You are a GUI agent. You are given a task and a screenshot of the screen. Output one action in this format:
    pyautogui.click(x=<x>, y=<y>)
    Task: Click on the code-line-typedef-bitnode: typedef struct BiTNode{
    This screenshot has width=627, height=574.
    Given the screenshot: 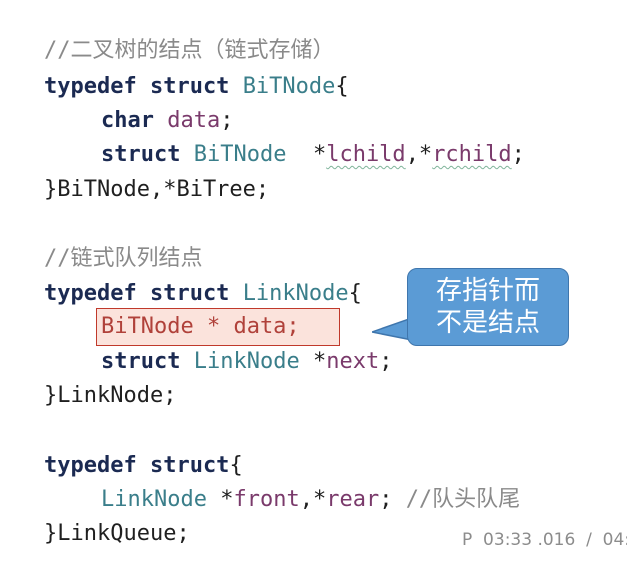 What is the action you would take?
    pyautogui.click(x=196, y=87)
    